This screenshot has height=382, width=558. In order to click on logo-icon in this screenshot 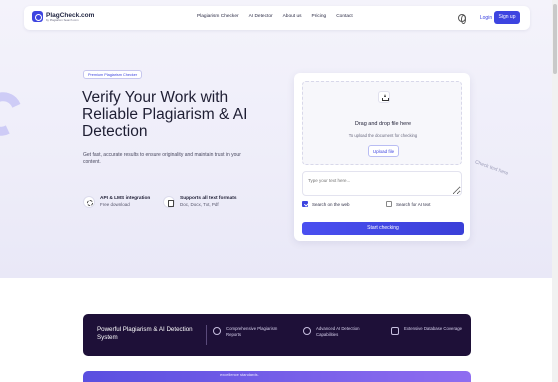, I will do `click(37, 16)`.